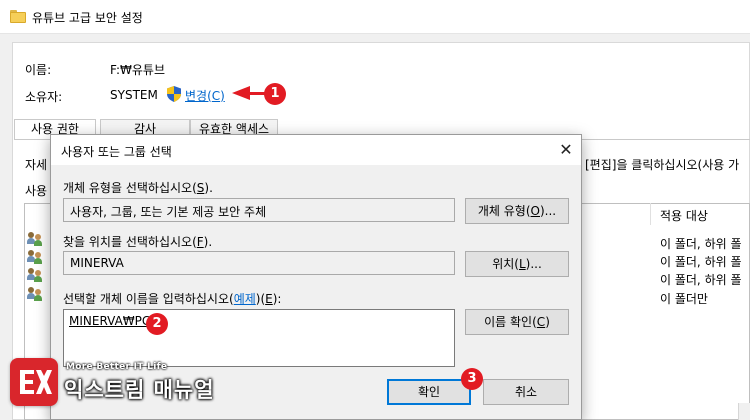  I want to click on location-label: 찾을 위치를 선택하십시오(F)., so click(138, 242).